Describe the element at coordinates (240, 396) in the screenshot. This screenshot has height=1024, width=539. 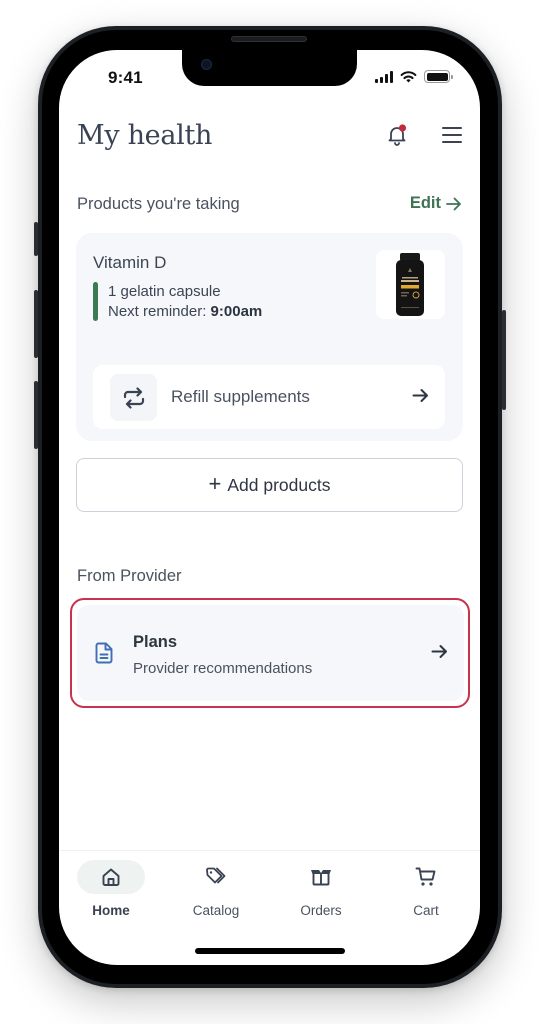
I see `refill-label: Refill supplements` at that location.